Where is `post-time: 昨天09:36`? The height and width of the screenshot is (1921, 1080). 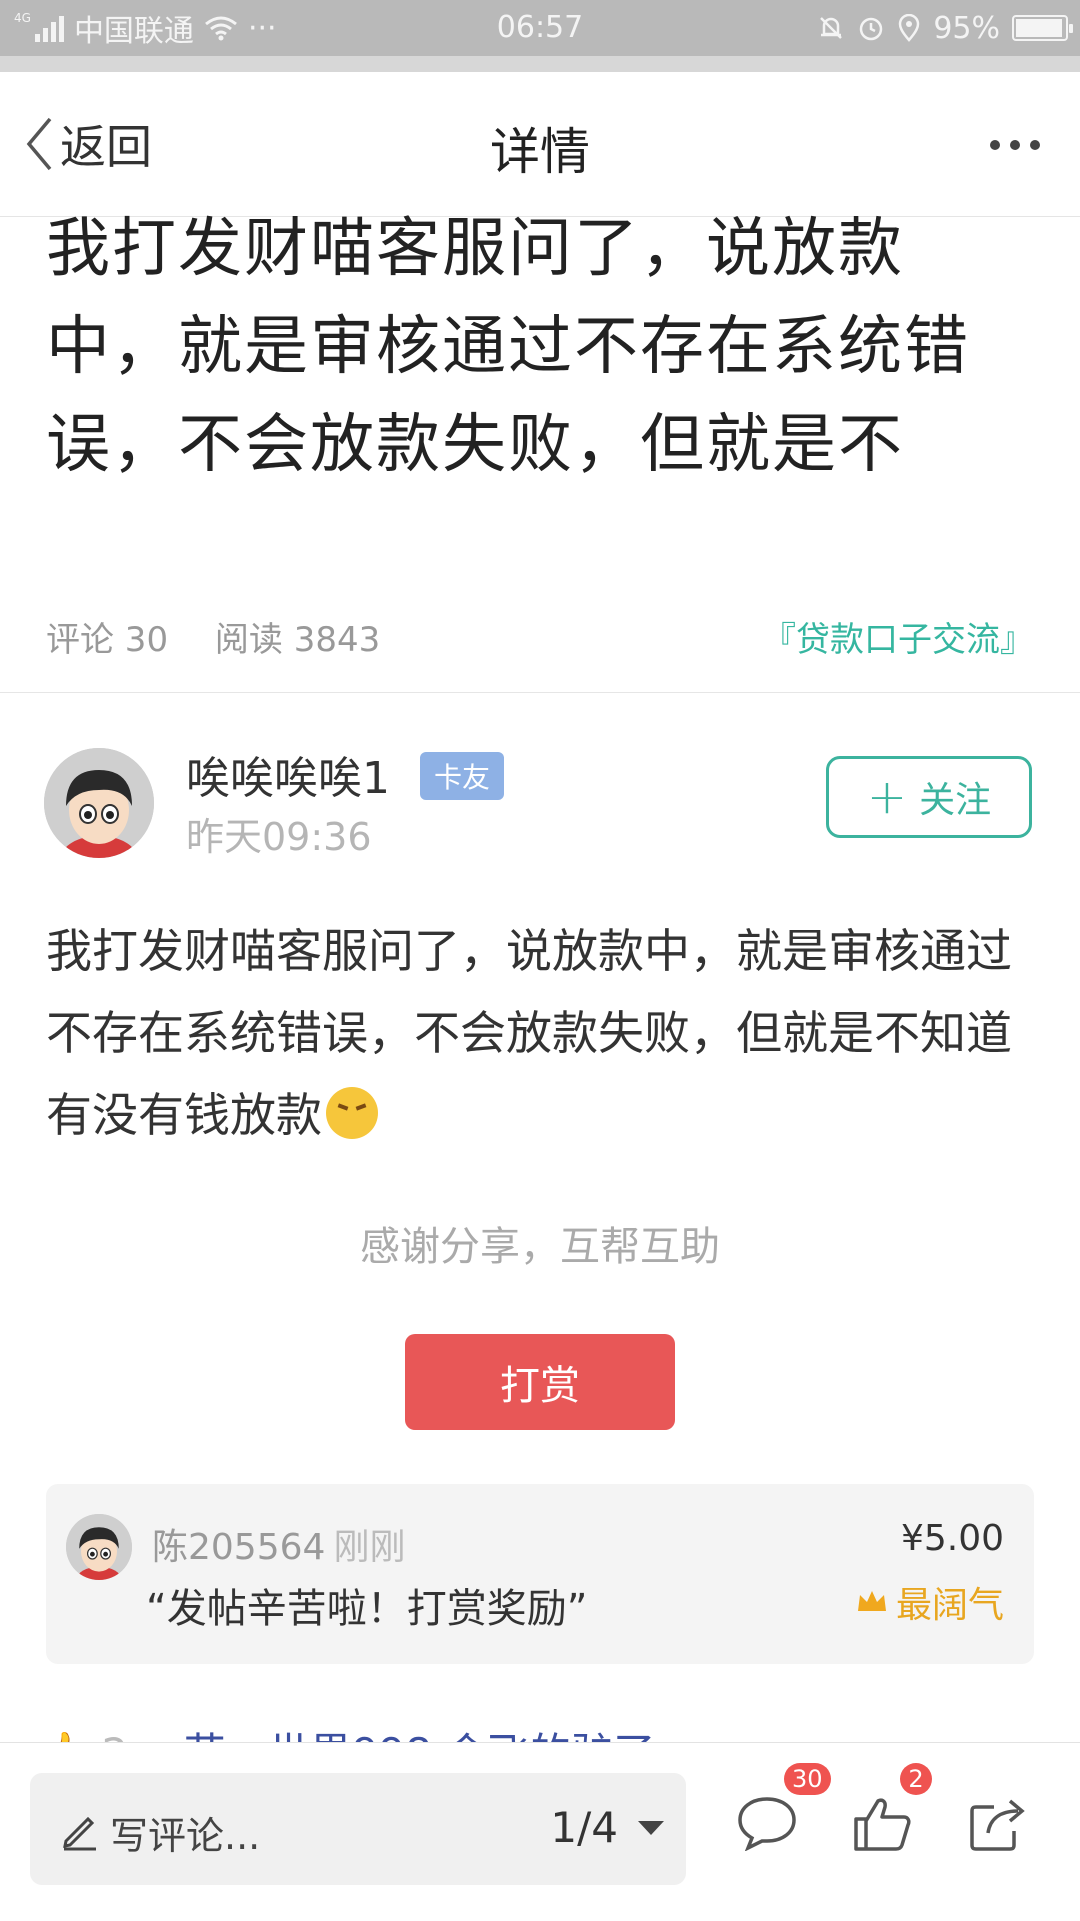 post-time: 昨天09:36 is located at coordinates (279, 837).